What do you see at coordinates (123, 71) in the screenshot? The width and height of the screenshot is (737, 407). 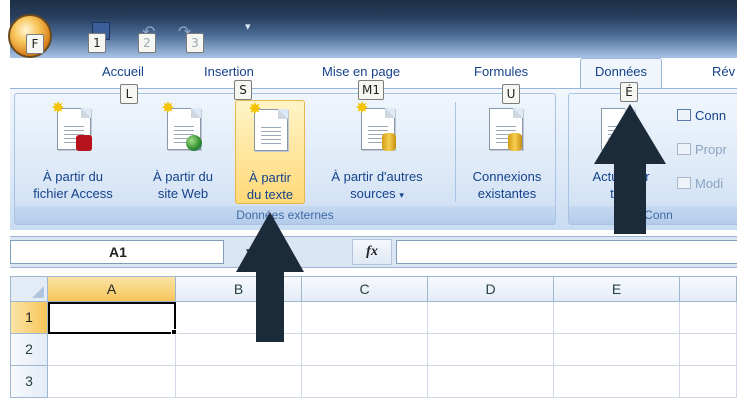 I see `tab-accueil: Accueil` at bounding box center [123, 71].